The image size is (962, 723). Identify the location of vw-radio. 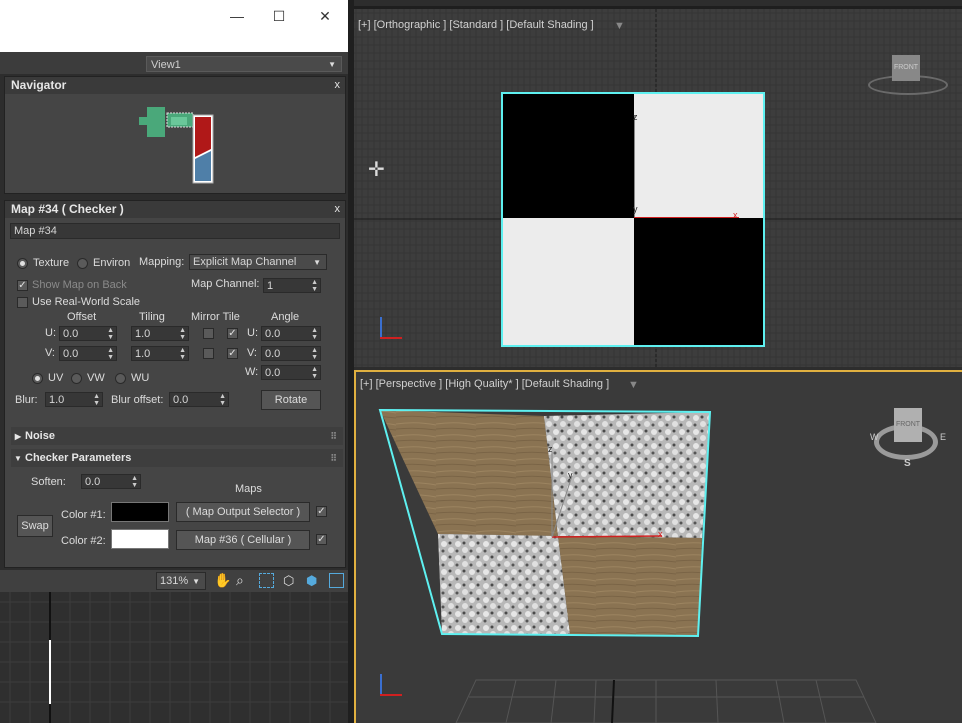
(76, 378).